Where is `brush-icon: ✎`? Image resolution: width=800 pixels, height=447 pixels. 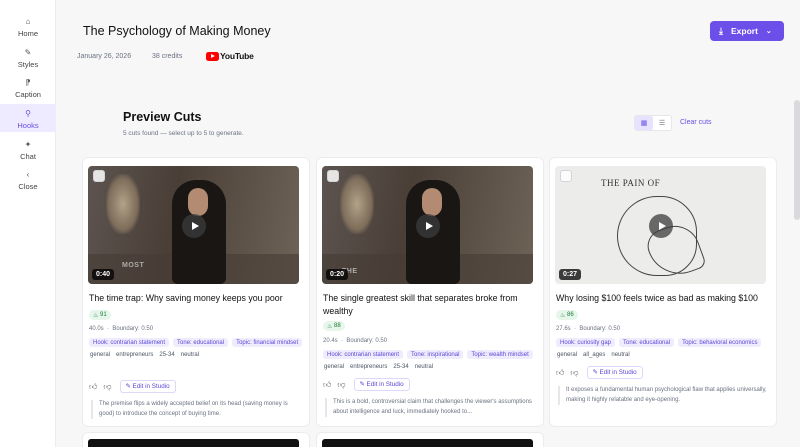
brush-icon: ✎ is located at coordinates (28, 52).